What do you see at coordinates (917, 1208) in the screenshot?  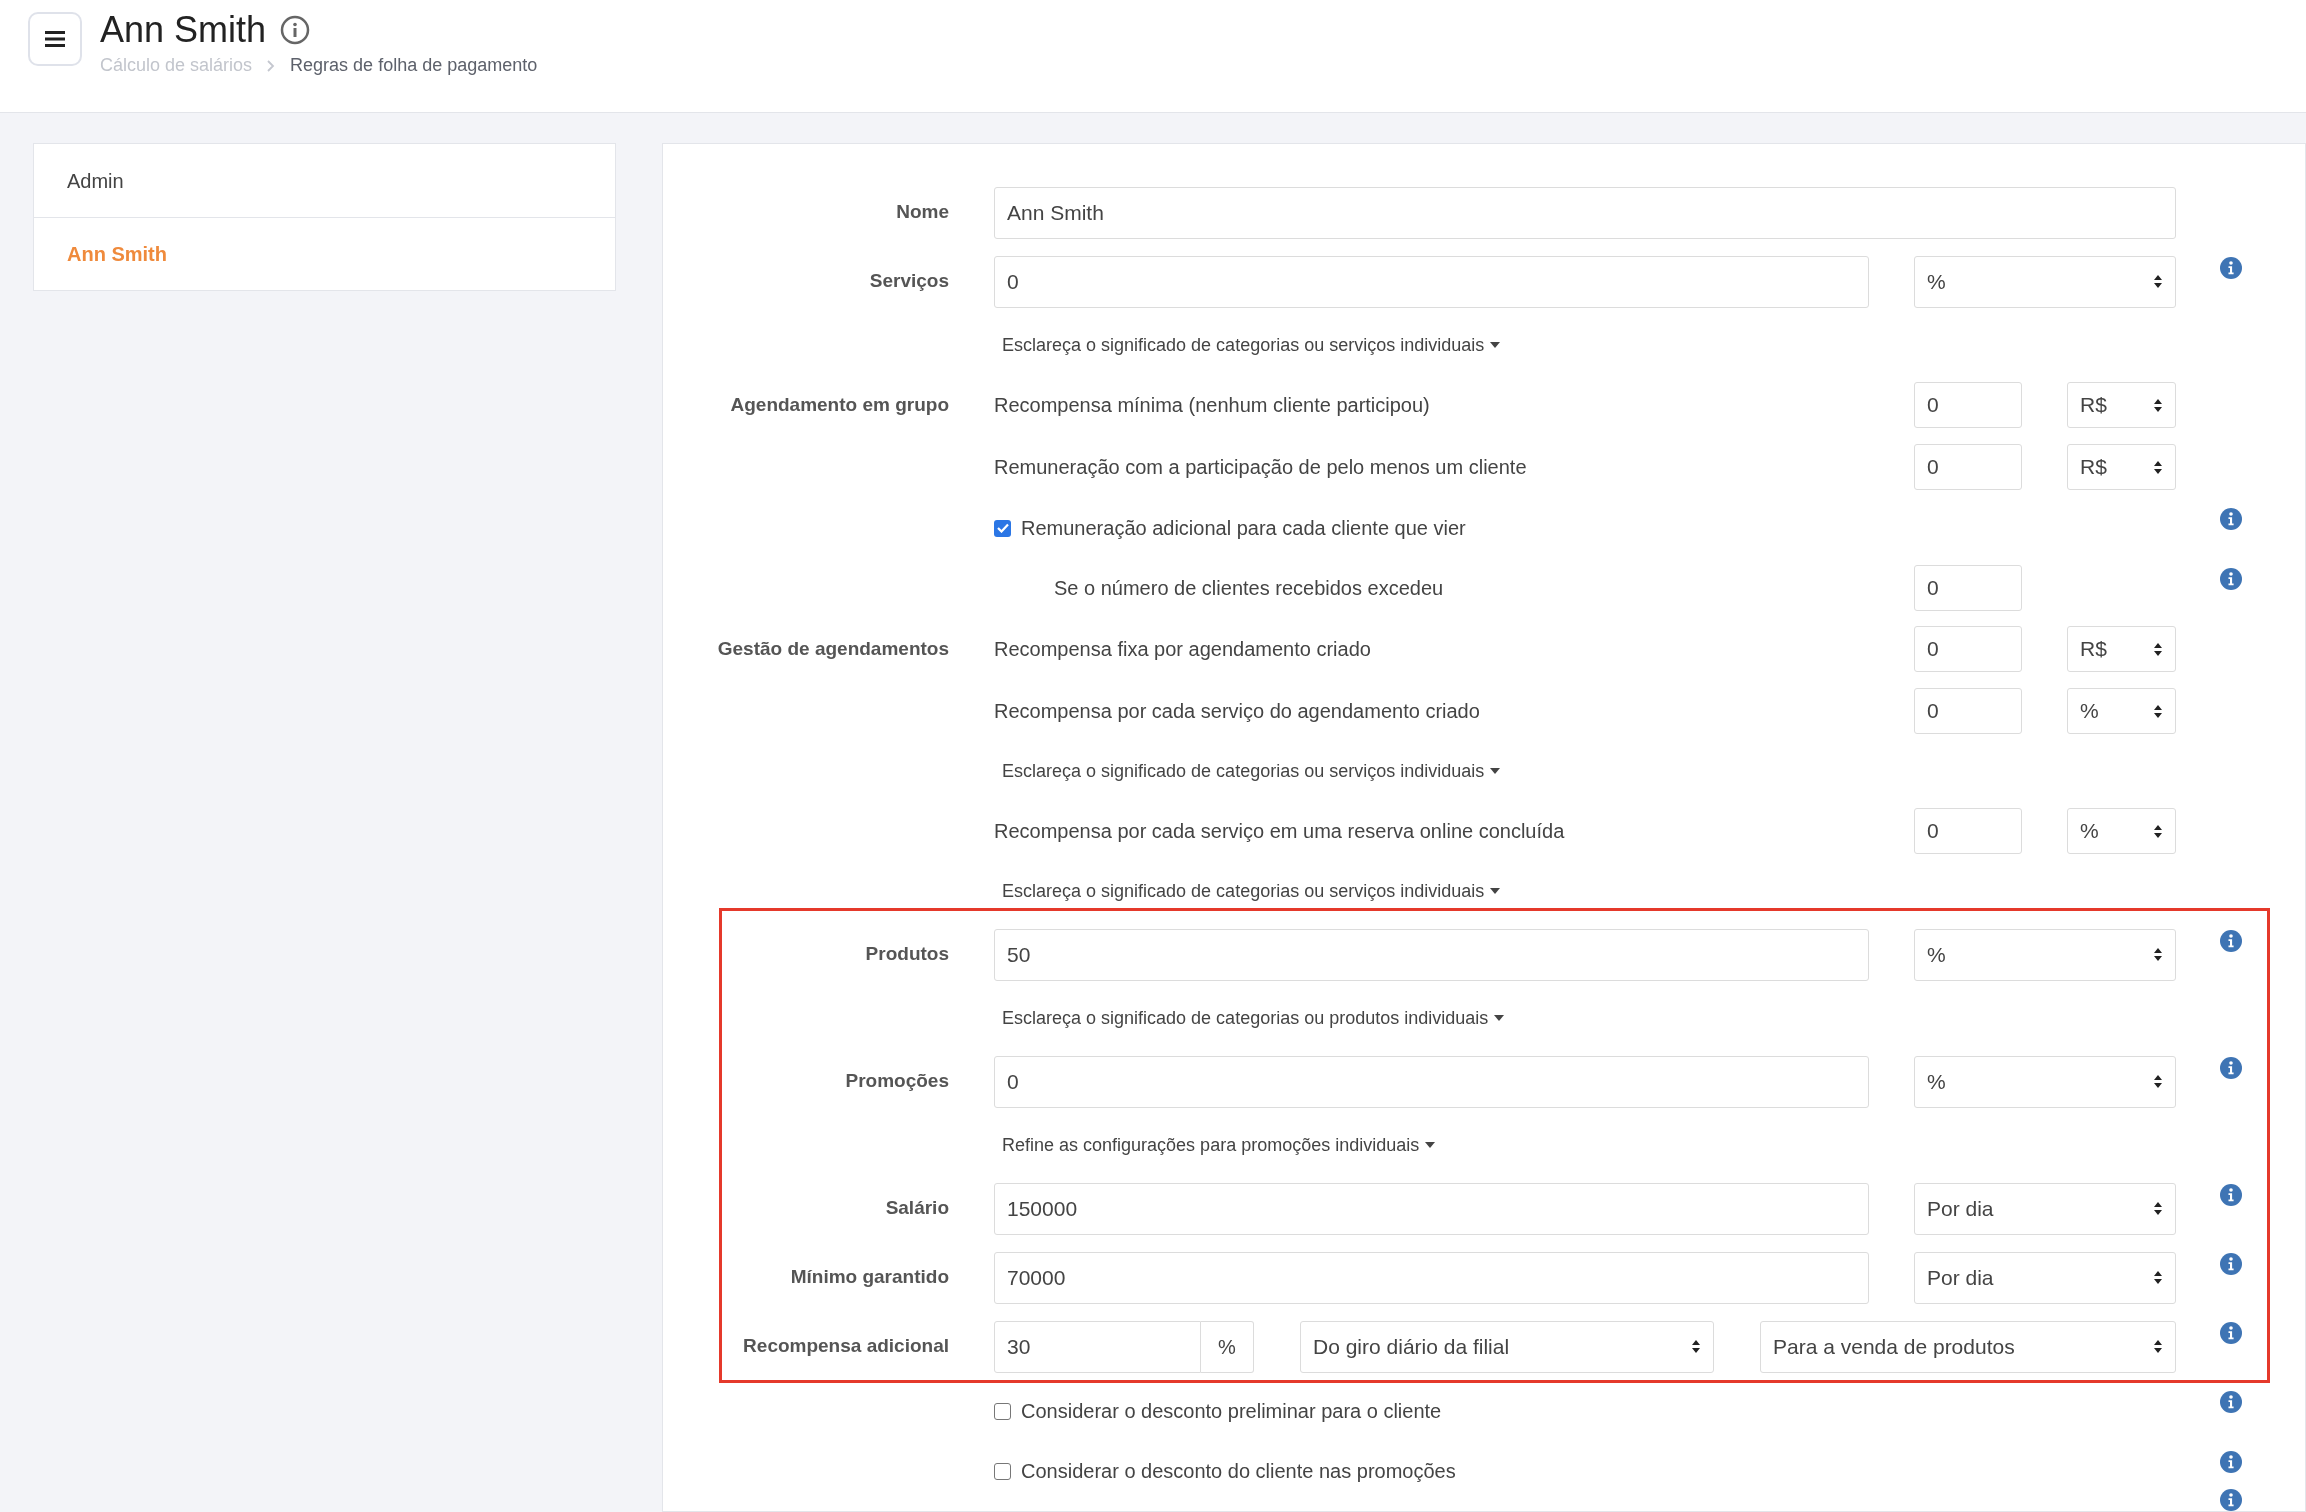 I see `field-label: Salário` at bounding box center [917, 1208].